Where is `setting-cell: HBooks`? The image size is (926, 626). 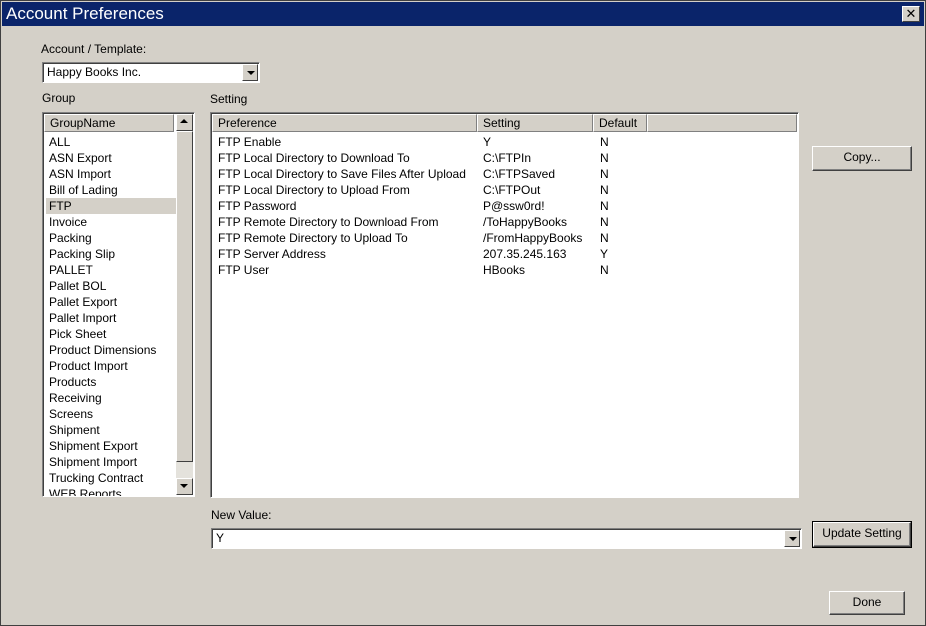
setting-cell: HBooks is located at coordinates (504, 270).